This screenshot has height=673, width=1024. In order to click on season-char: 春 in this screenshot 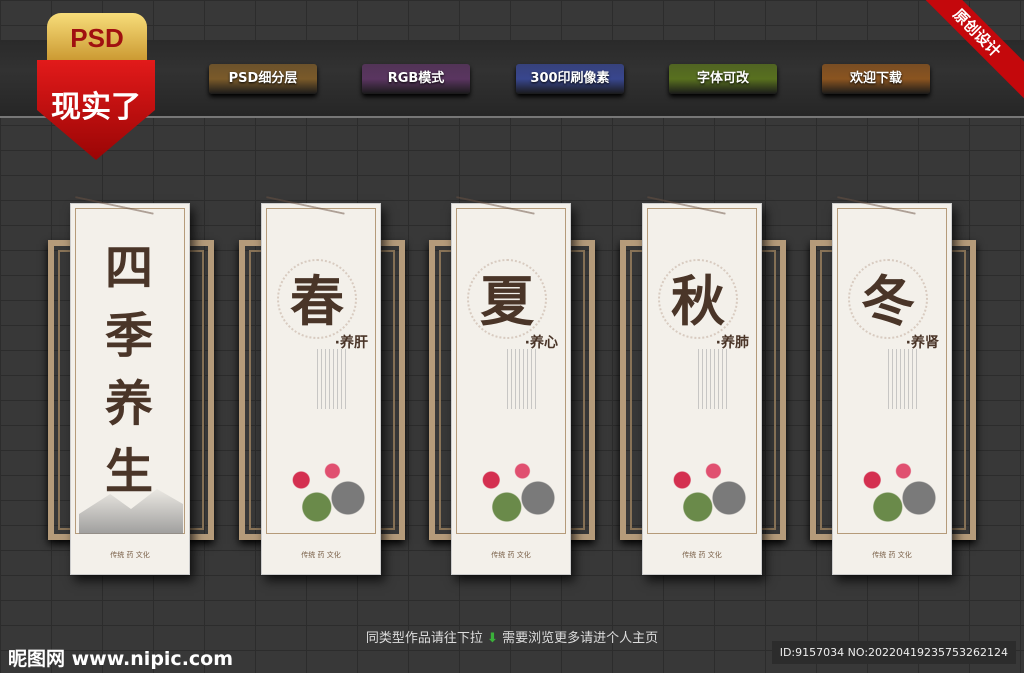, I will do `click(317, 299)`.